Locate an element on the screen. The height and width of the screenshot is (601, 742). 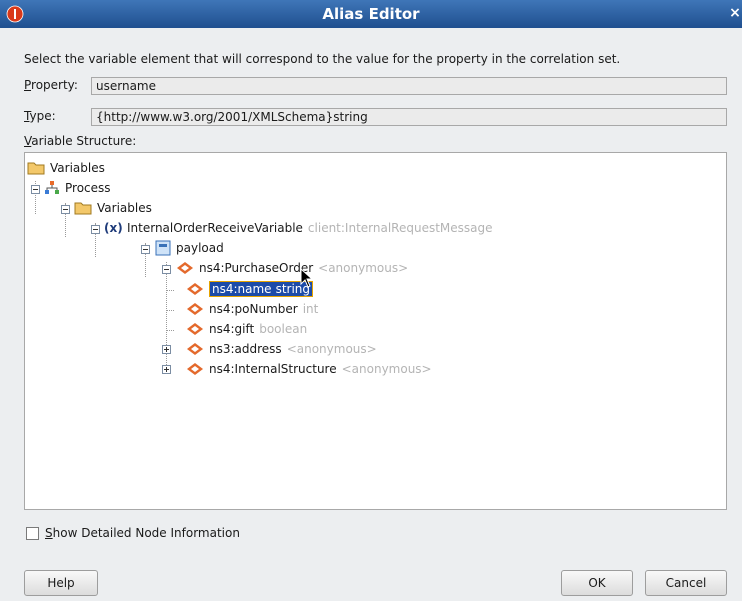
tree-node-label: Process is located at coordinates (88, 188).